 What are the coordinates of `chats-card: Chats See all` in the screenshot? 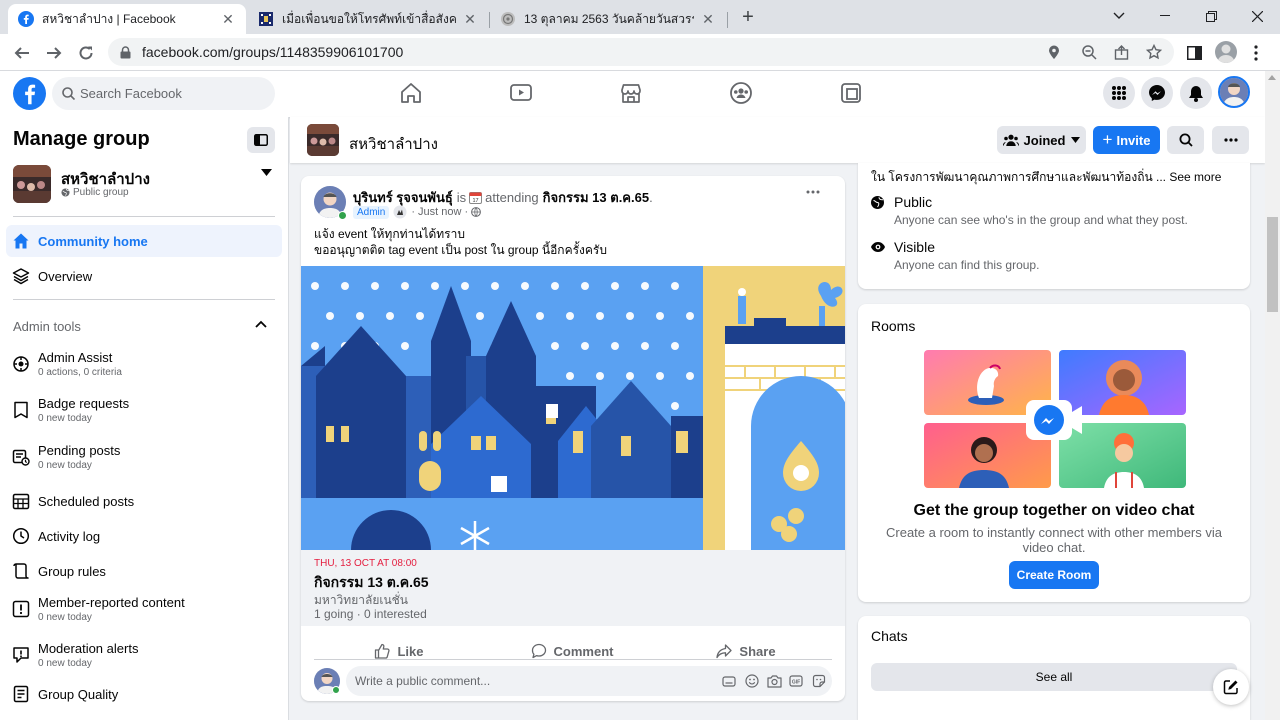 It's located at (1054, 668).